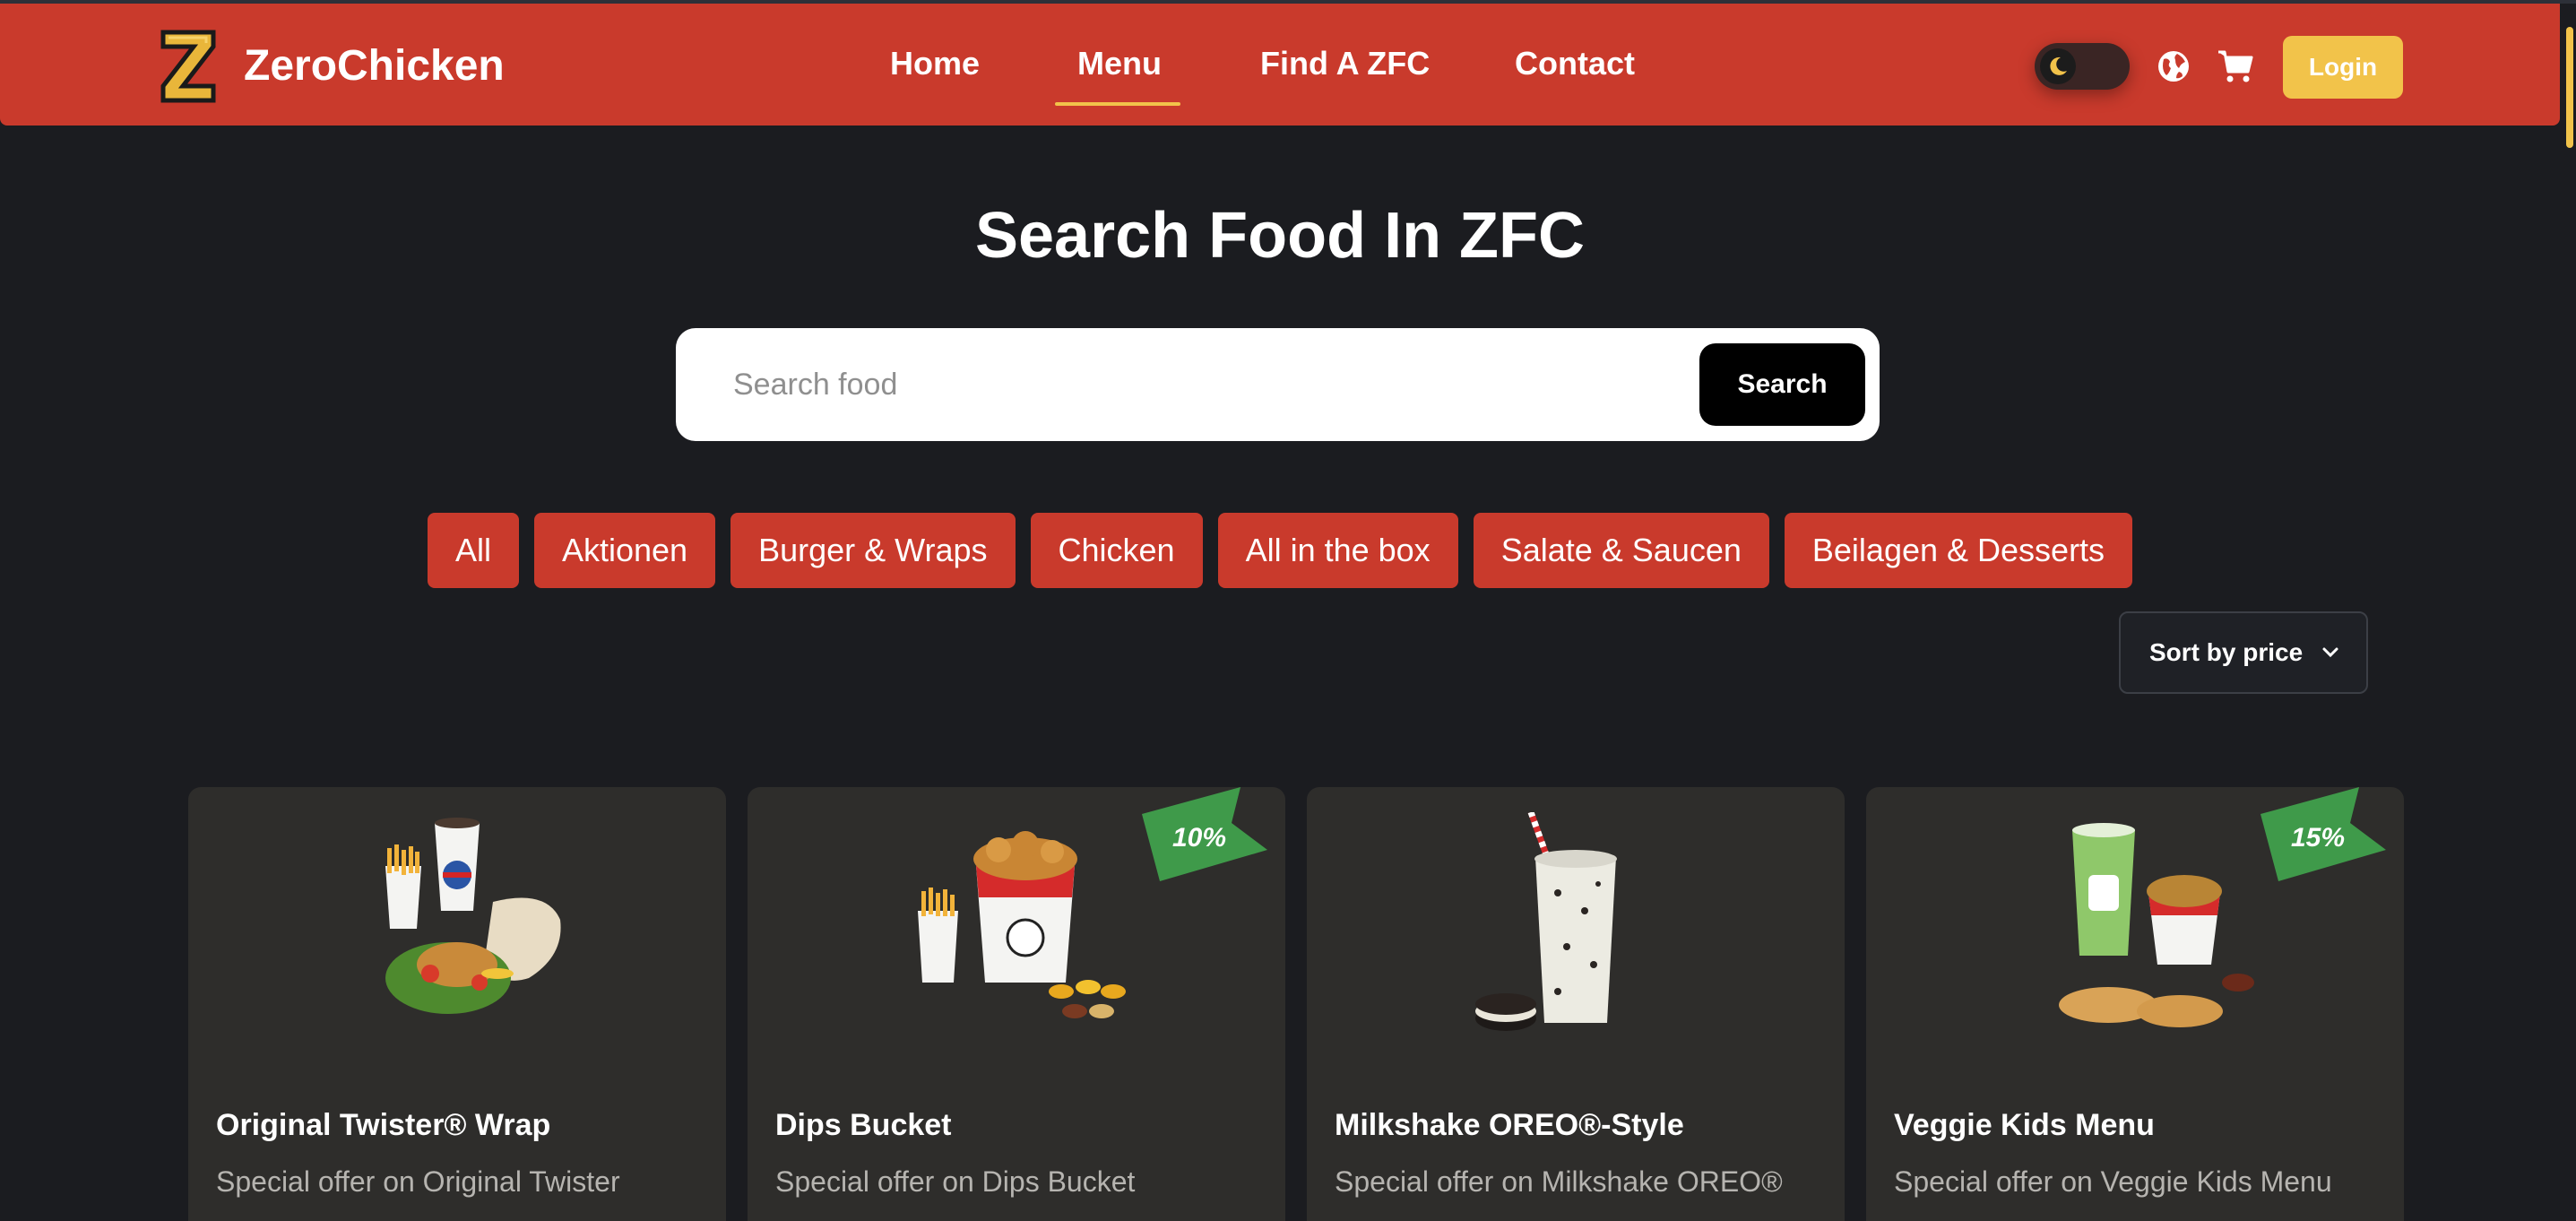 Image resolution: width=2576 pixels, height=1221 pixels. I want to click on nav-home: Home, so click(935, 64).